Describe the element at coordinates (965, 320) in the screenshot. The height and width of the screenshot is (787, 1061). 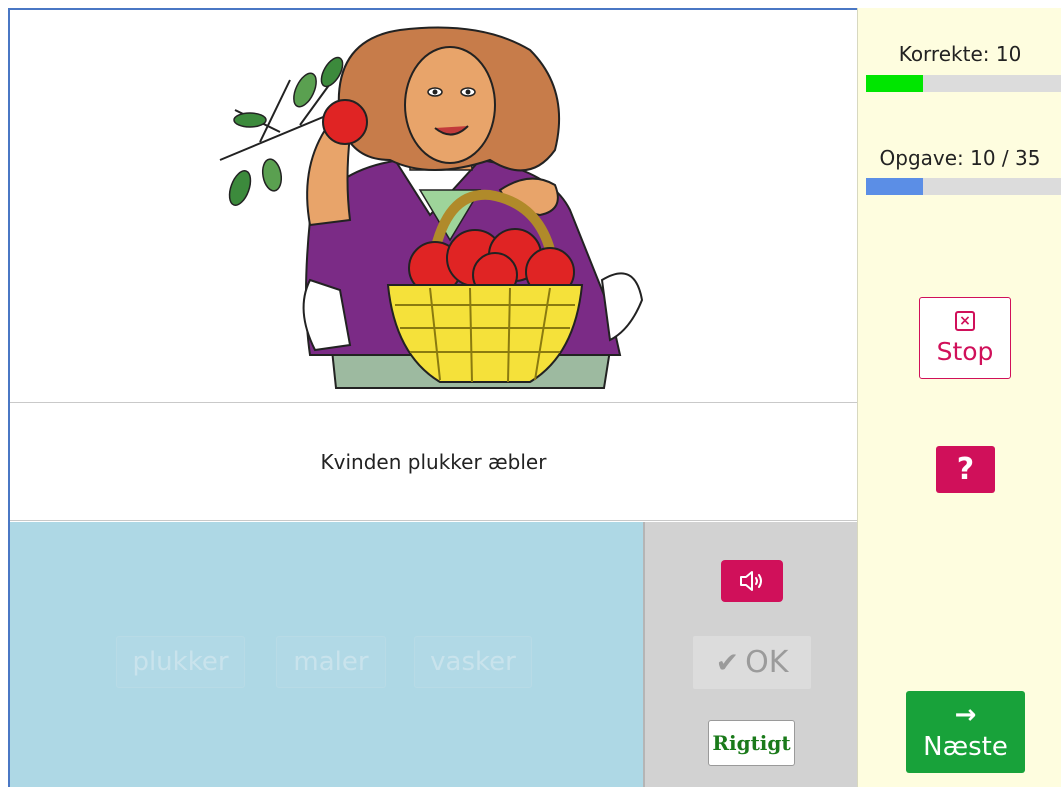
I see `close-box-icon: ×` at that location.